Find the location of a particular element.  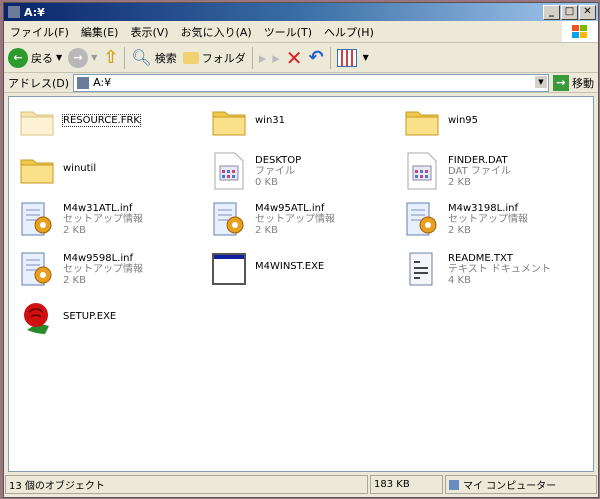

folders-button: フォルダ is located at coordinates (214, 58).